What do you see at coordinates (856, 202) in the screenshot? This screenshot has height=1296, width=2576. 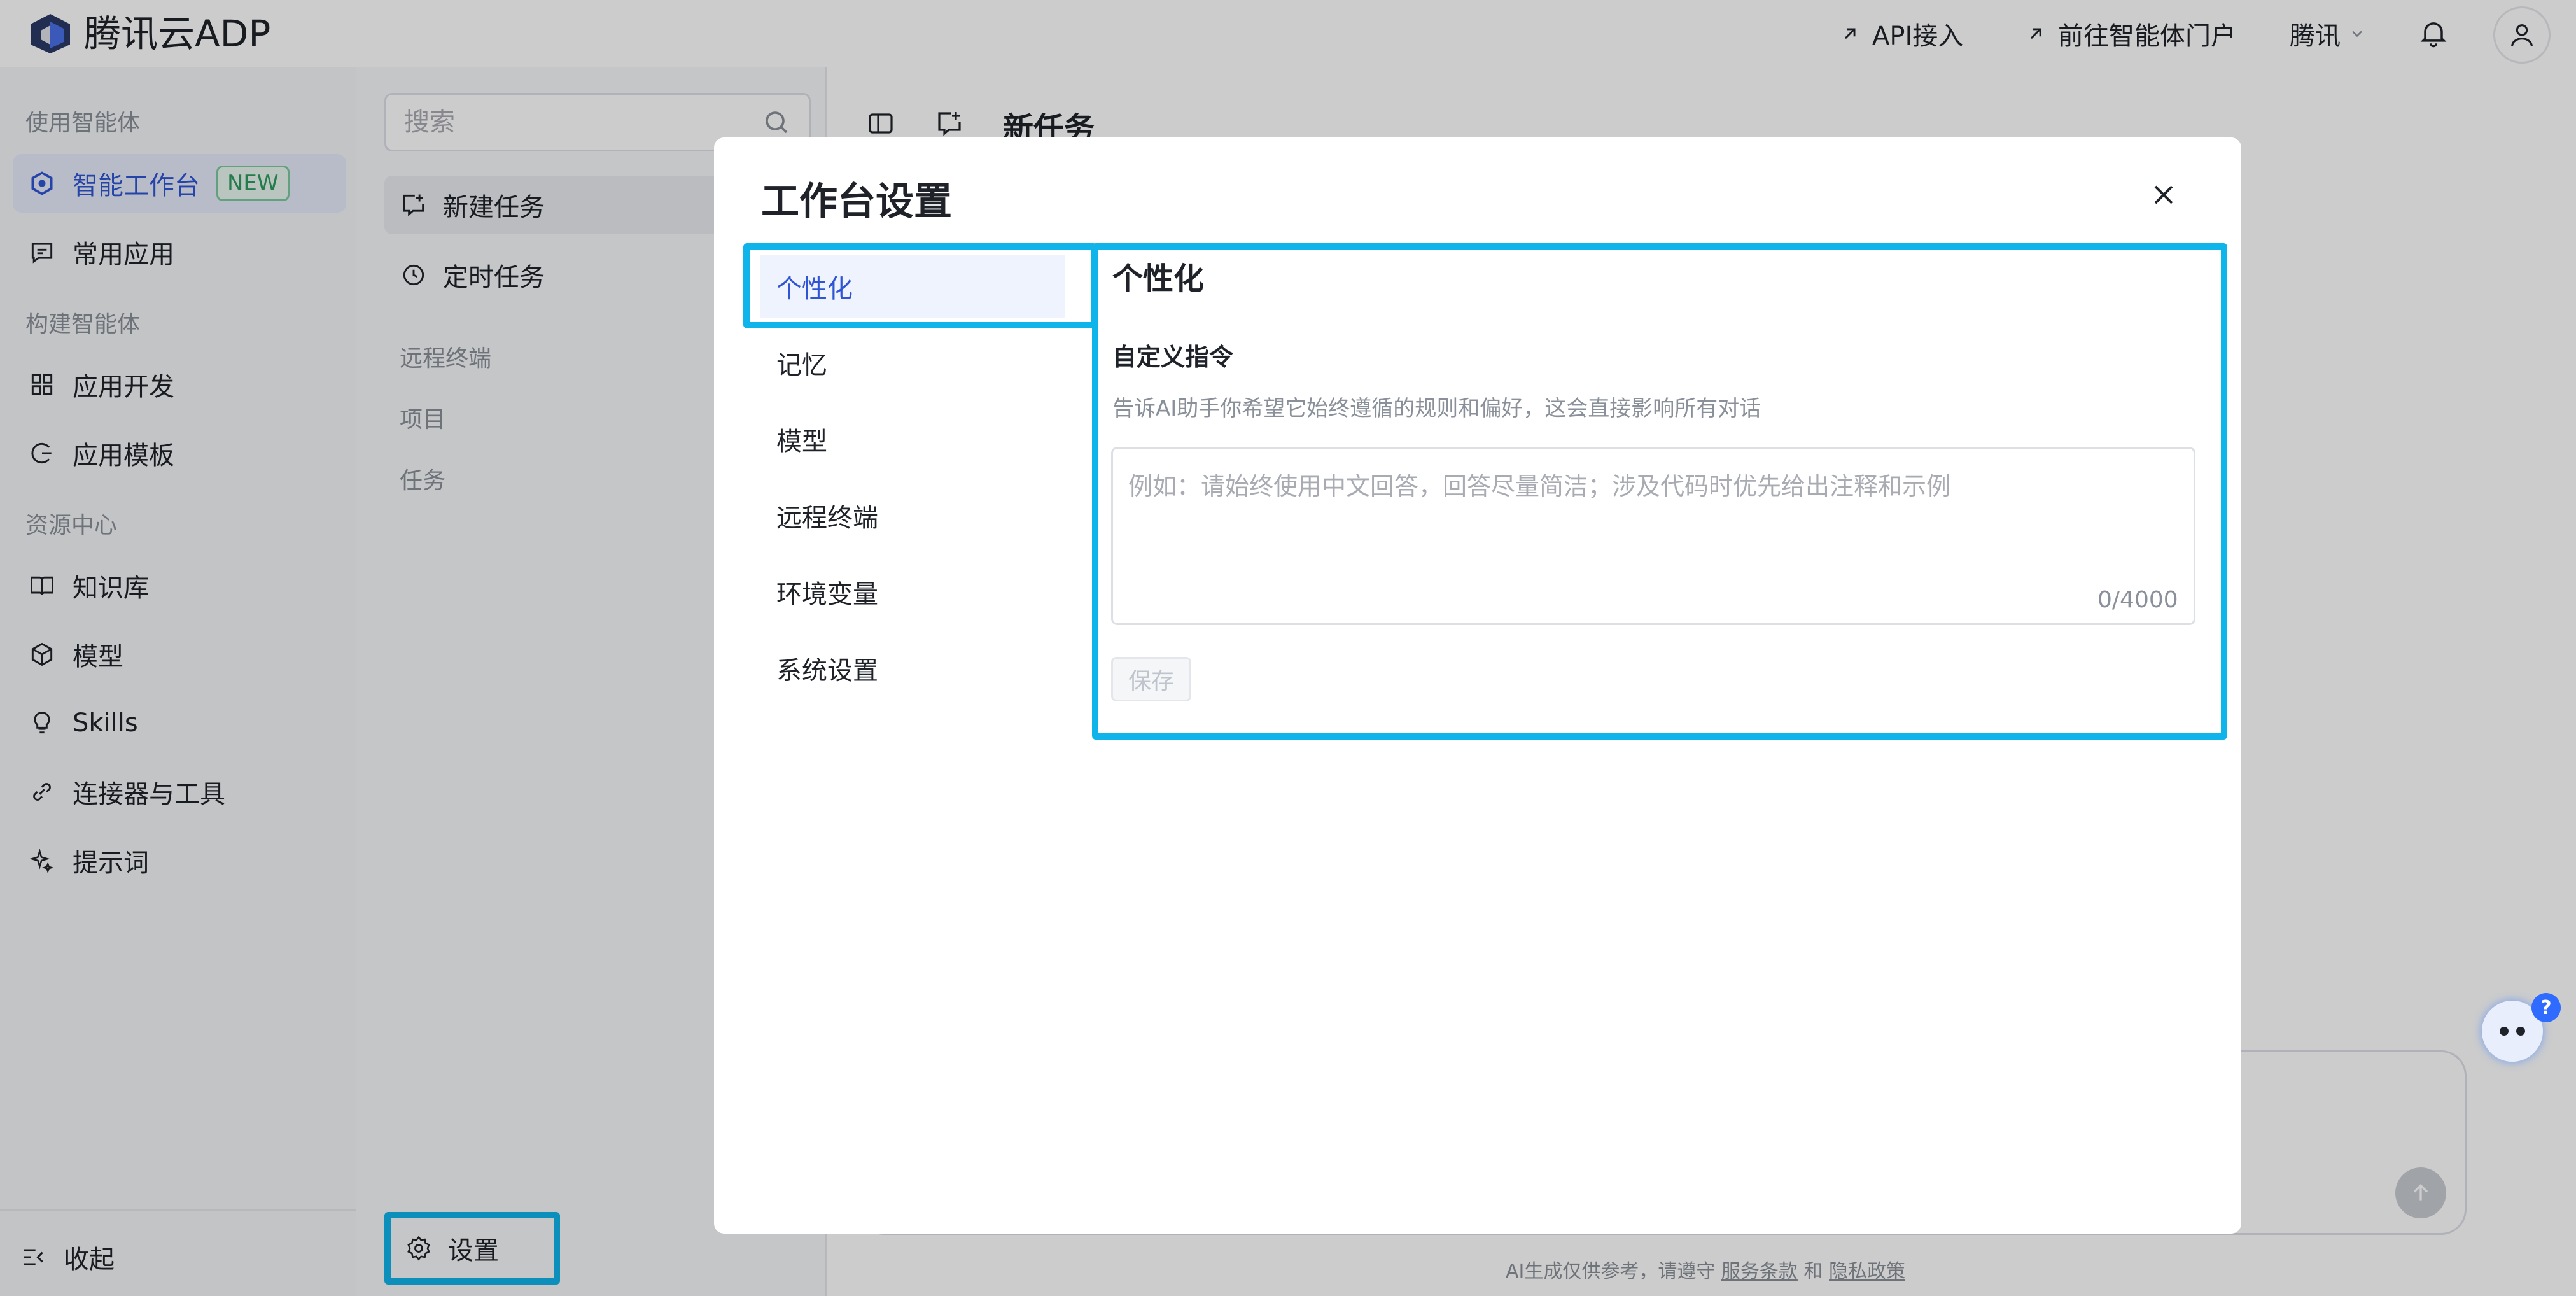 I see `modal-title: 工作台设置` at bounding box center [856, 202].